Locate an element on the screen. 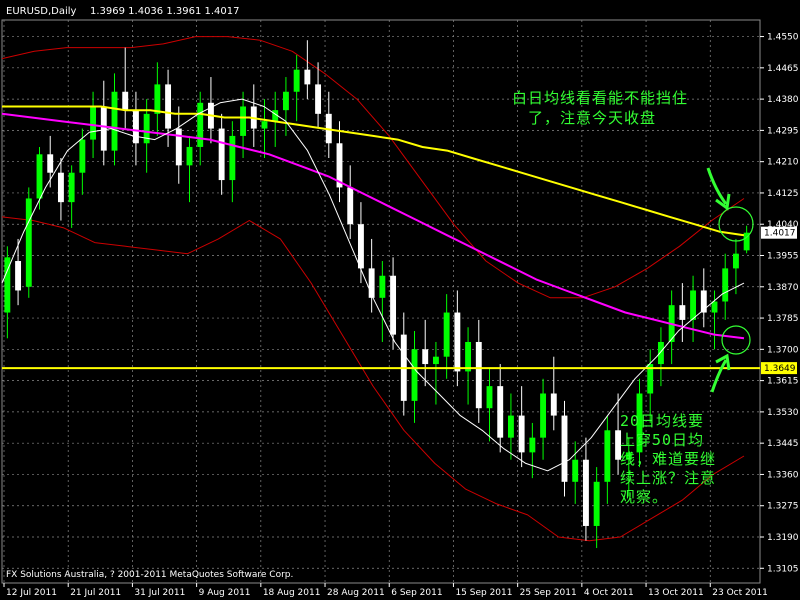  bottom-note-line: 观察。 is located at coordinates (644, 497).